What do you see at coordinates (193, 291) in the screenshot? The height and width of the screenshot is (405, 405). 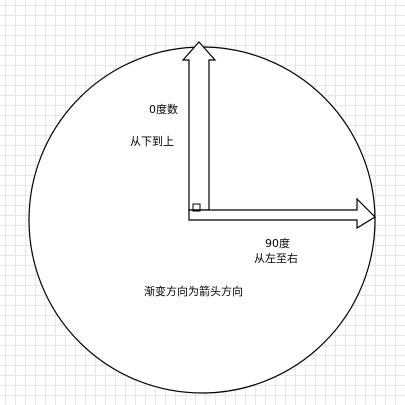 I see `gradient-direction-label: 渐变方向为箭头方向` at bounding box center [193, 291].